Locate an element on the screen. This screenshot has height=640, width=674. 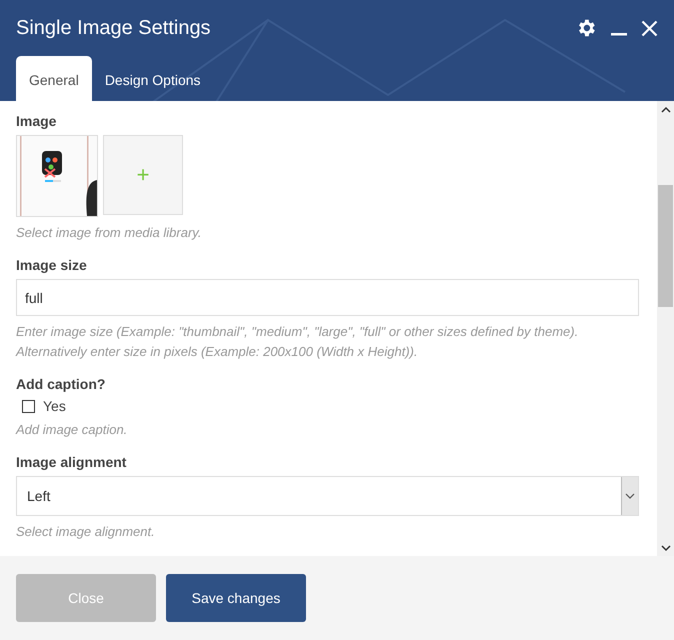
field-label: Image is located at coordinates (37, 121).